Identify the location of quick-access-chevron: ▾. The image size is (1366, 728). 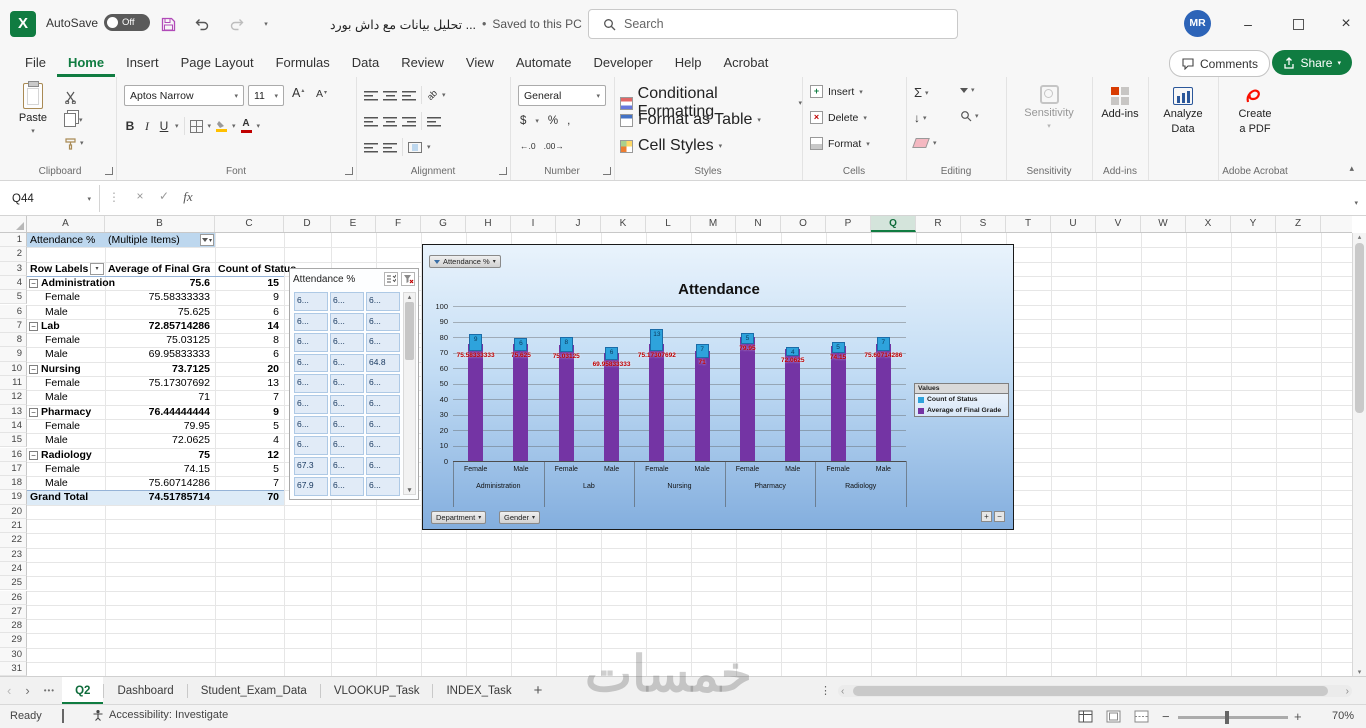
(266, 24).